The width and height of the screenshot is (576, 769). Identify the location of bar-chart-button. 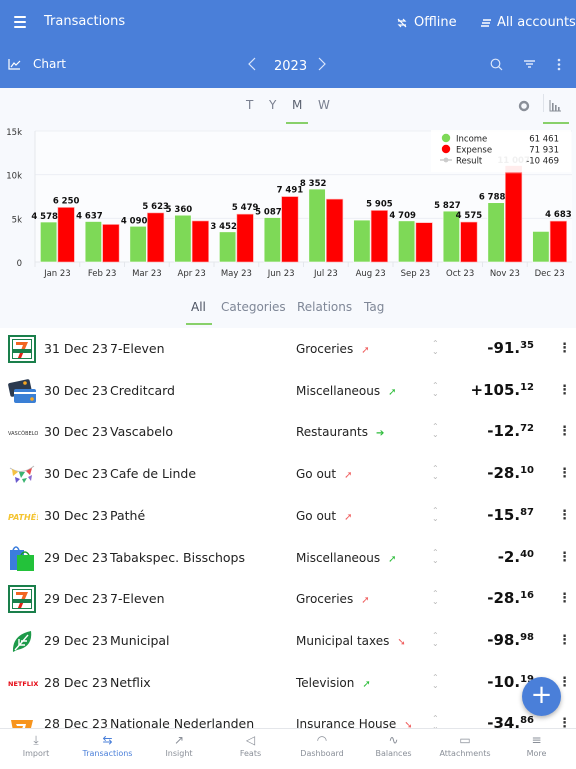
(555, 106).